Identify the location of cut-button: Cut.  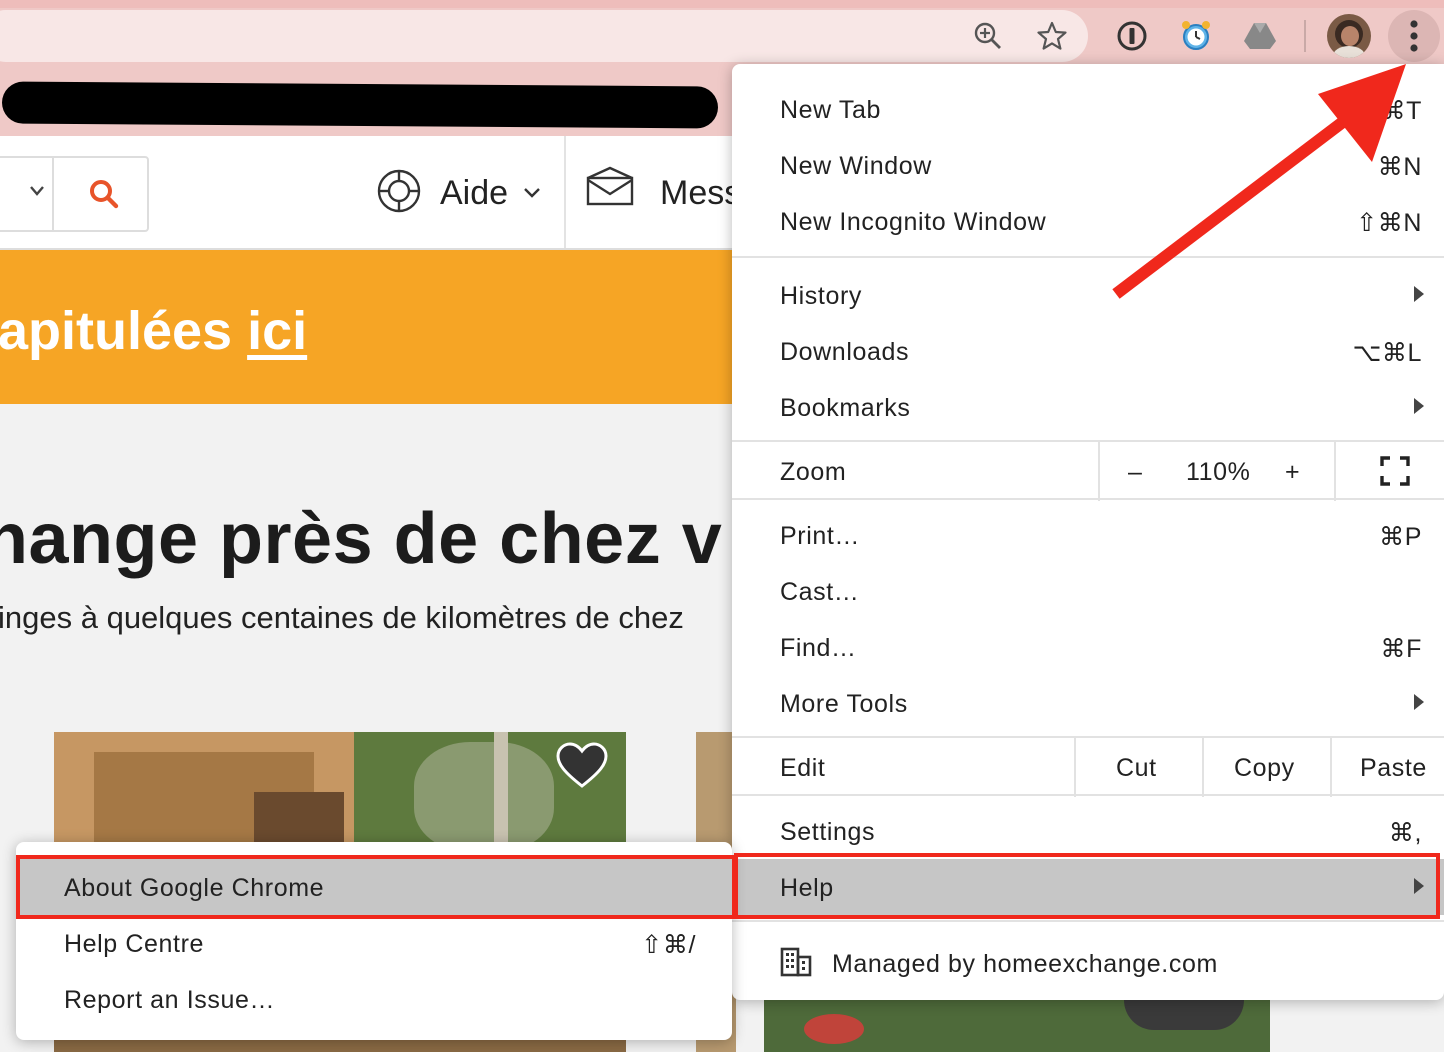
(1136, 768).